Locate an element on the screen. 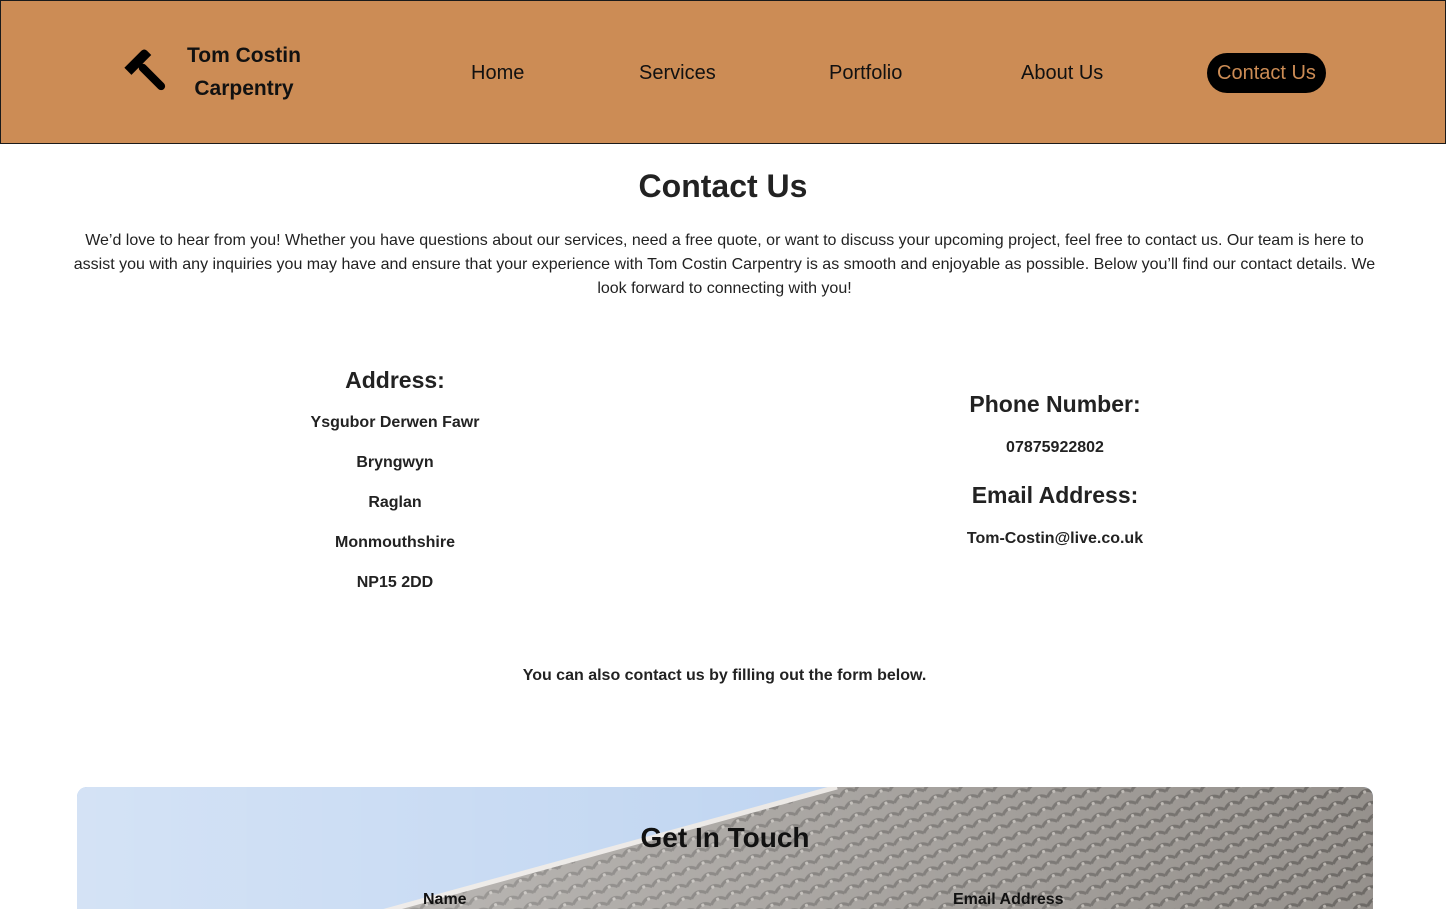 The image size is (1446, 909). email-address: Tom-Costin@live.co.uk is located at coordinates (1055, 539).